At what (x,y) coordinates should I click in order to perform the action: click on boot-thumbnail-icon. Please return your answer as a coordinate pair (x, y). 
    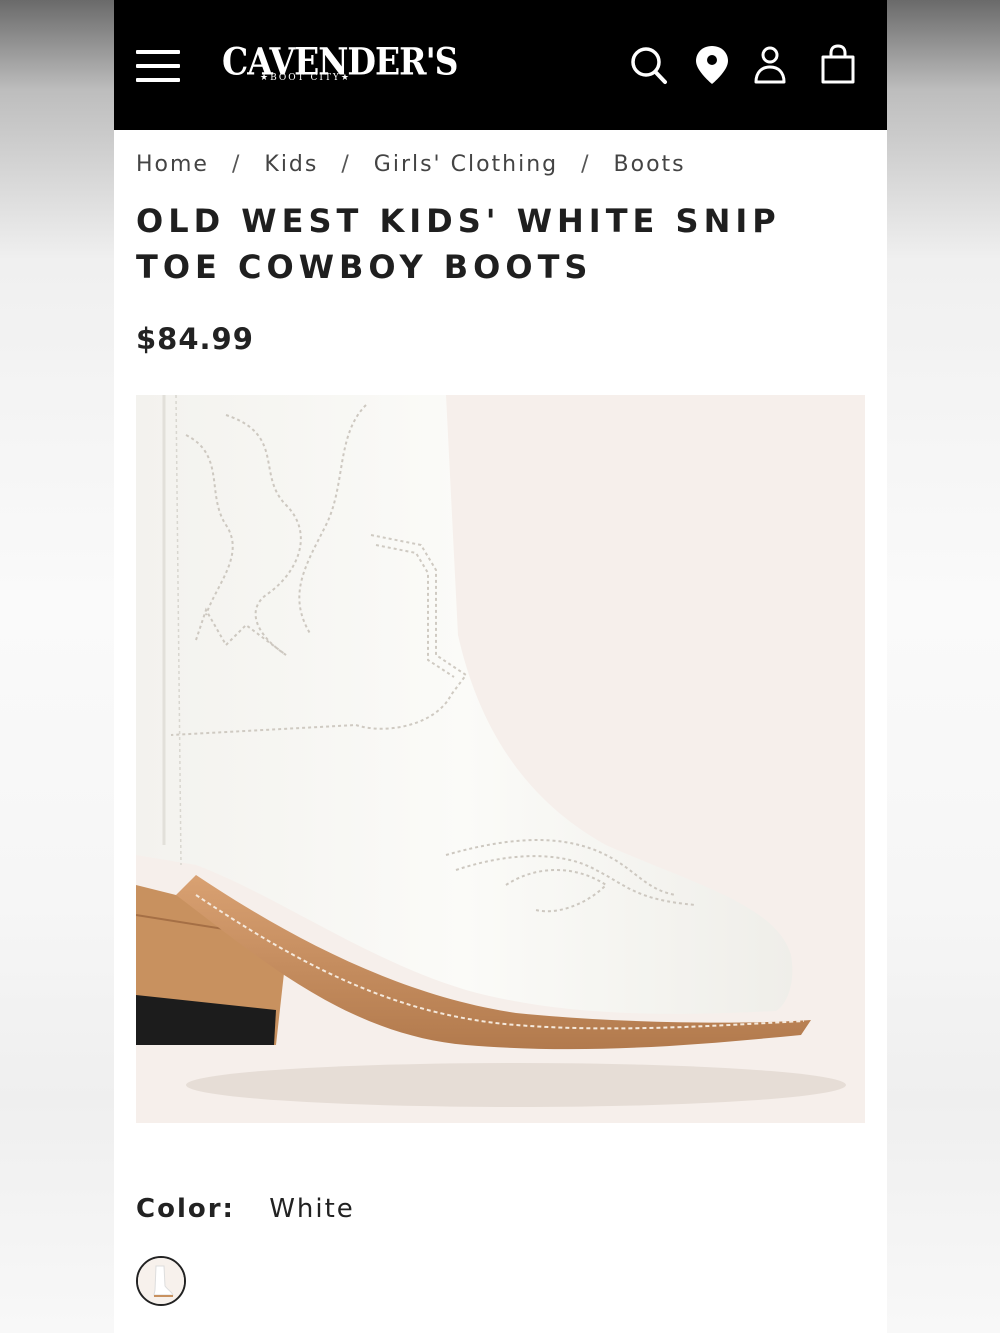
    Looking at the image, I should click on (161, 1281).